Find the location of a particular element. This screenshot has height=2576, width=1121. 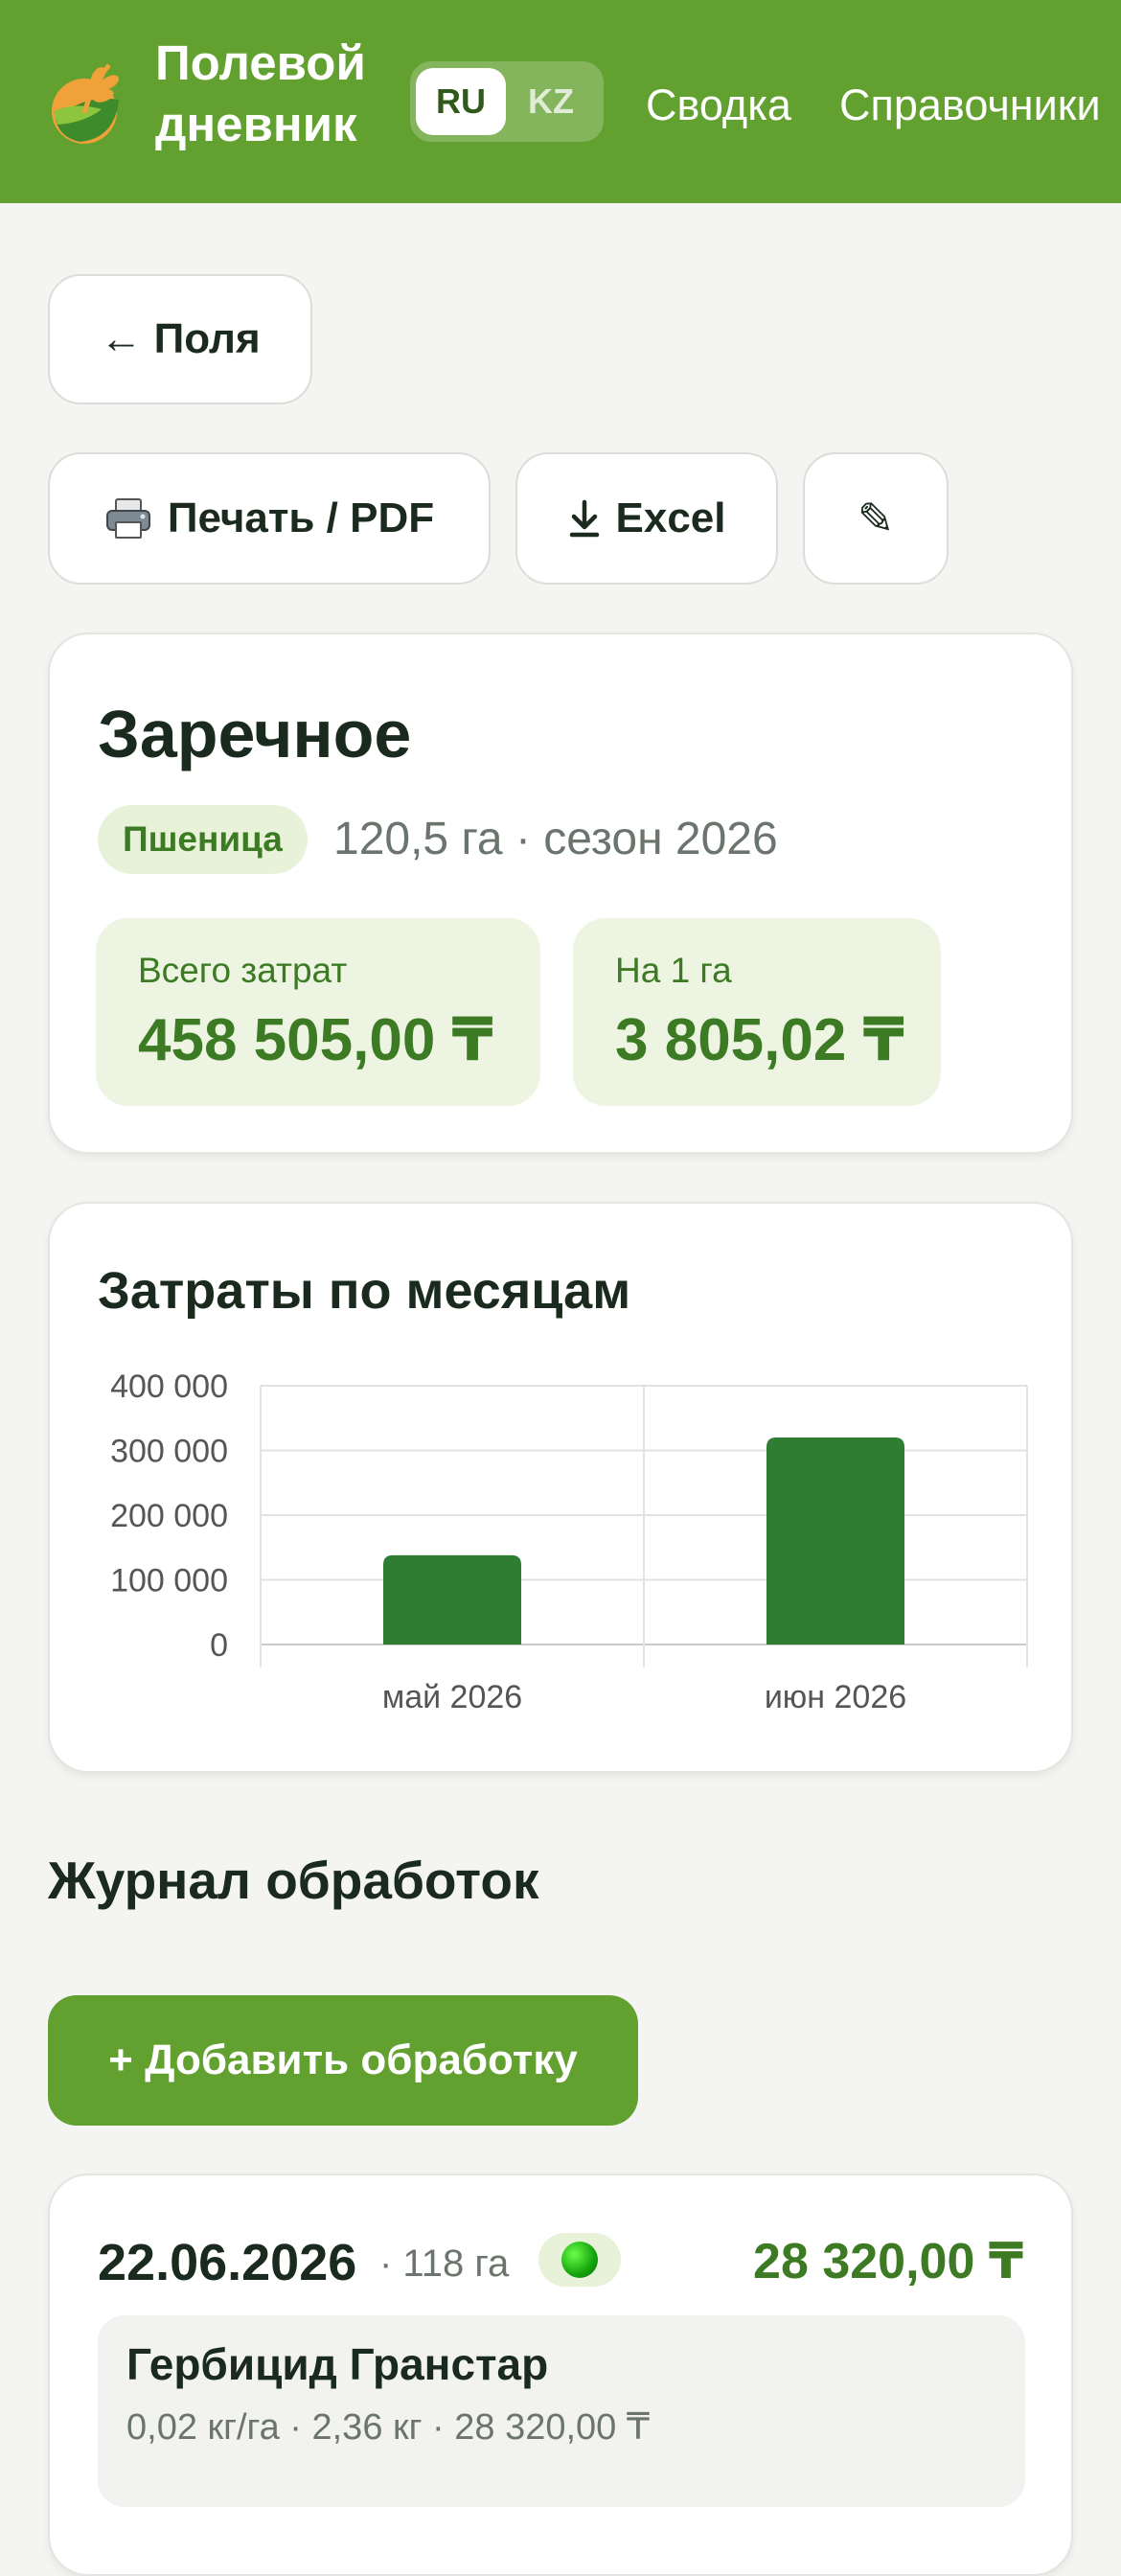

printer-icon is located at coordinates (128, 518).